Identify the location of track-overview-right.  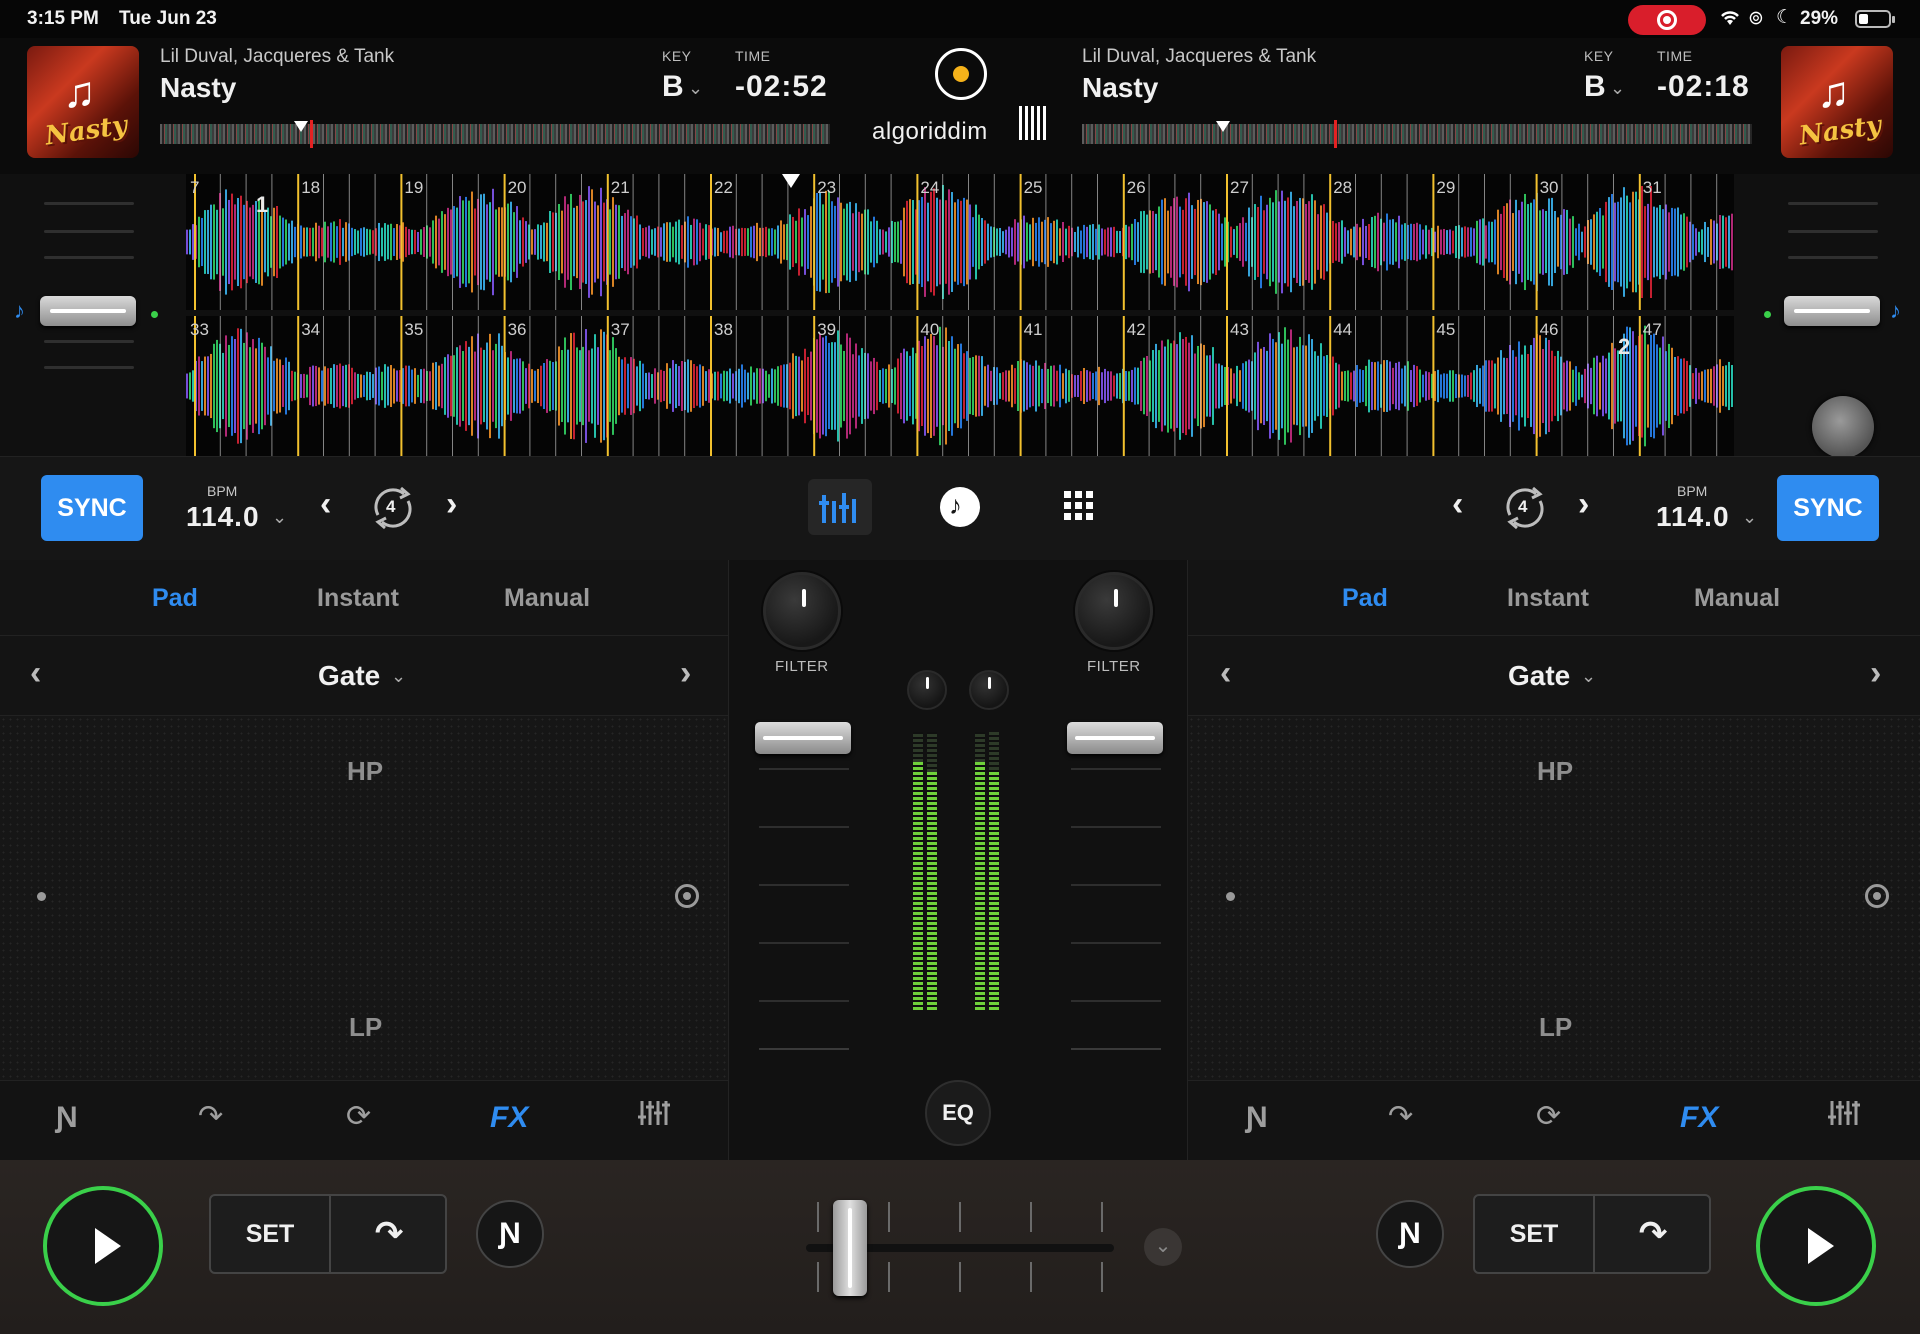
(1417, 134).